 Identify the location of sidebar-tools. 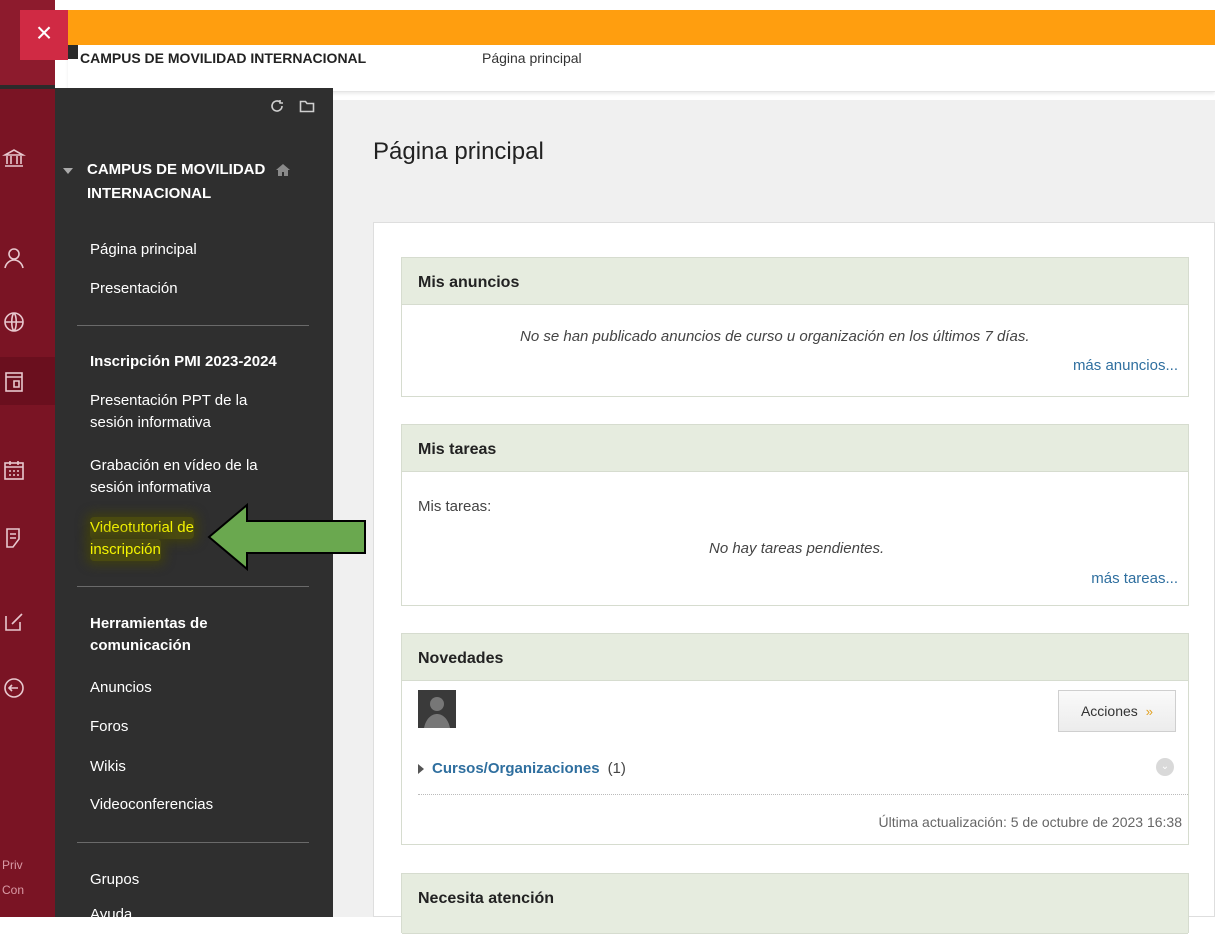
(292, 106).